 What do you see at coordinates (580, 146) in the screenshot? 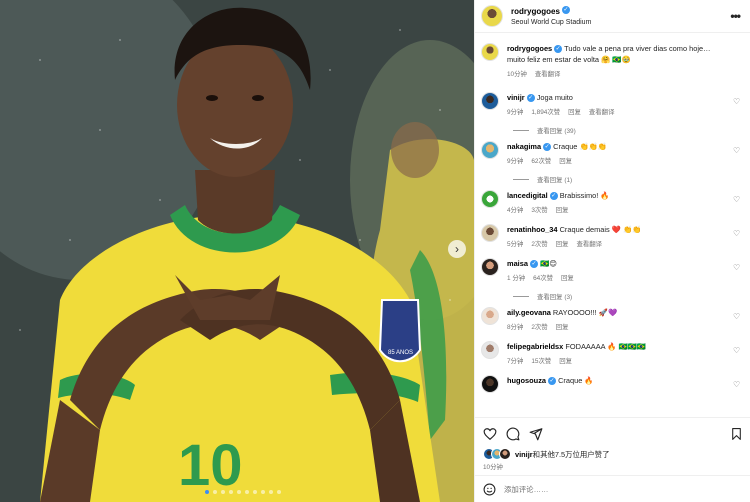
I see `comment-text: Craque 👏👏👏` at bounding box center [580, 146].